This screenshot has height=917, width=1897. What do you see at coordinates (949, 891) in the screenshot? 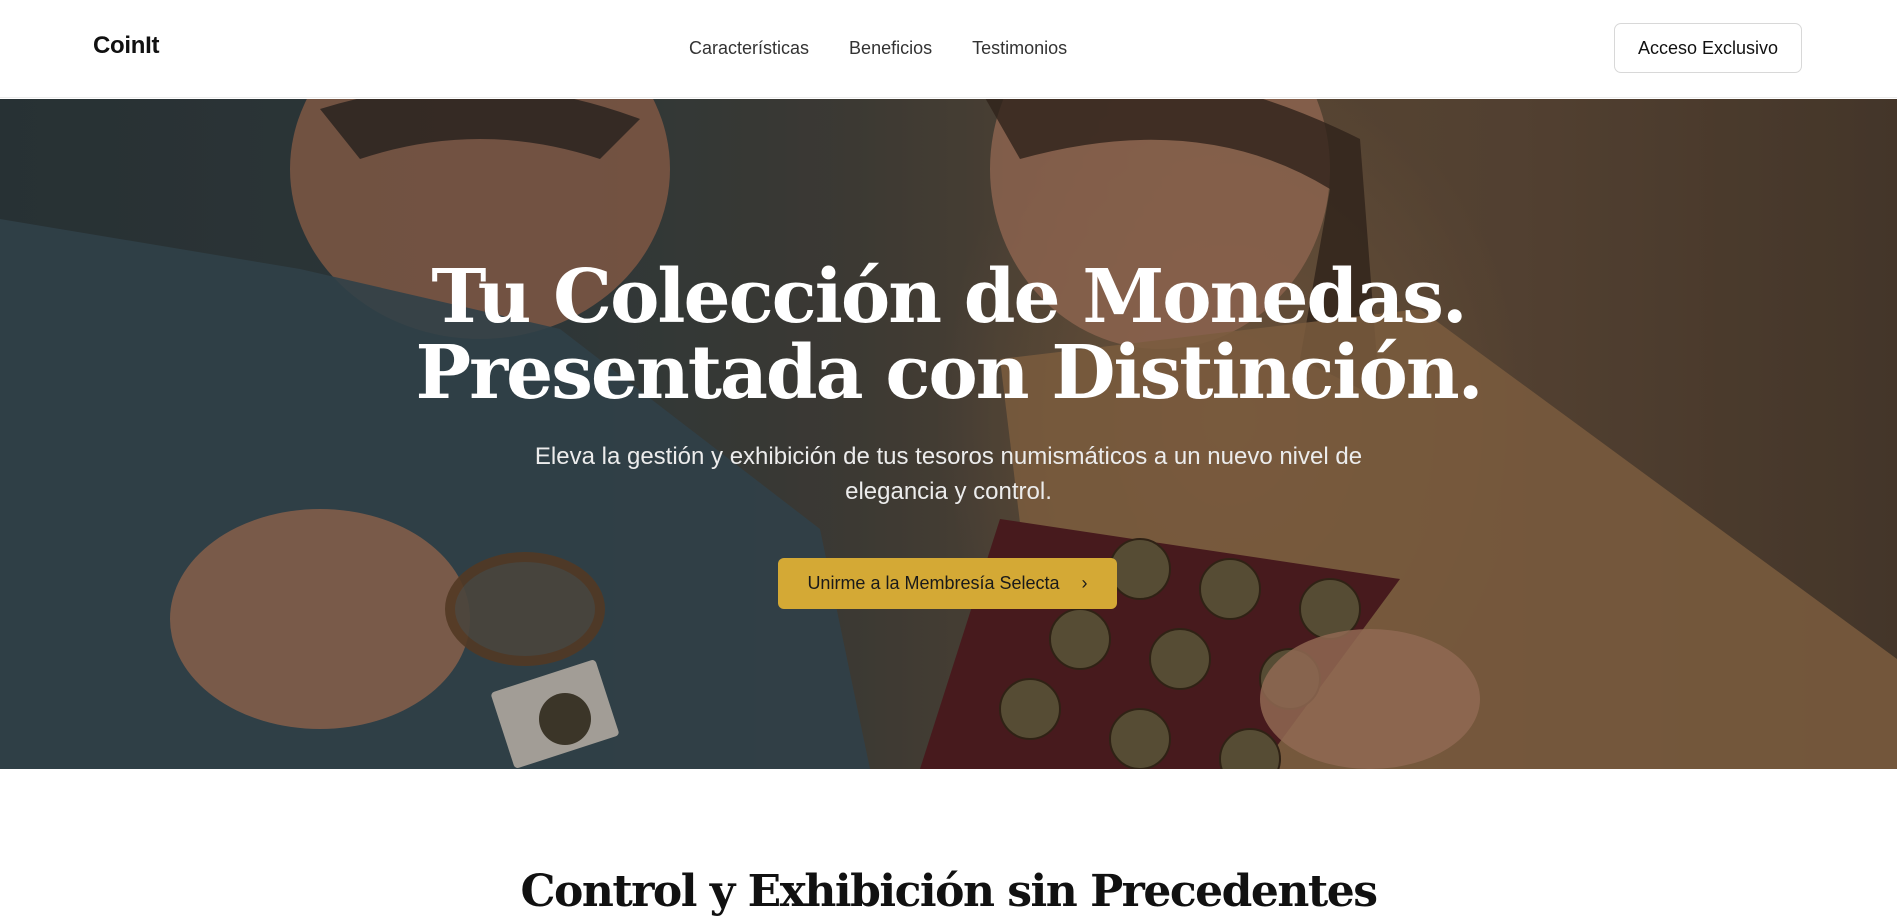
I see `features-section-title: Control y Exhibición sin Precedentes` at bounding box center [949, 891].